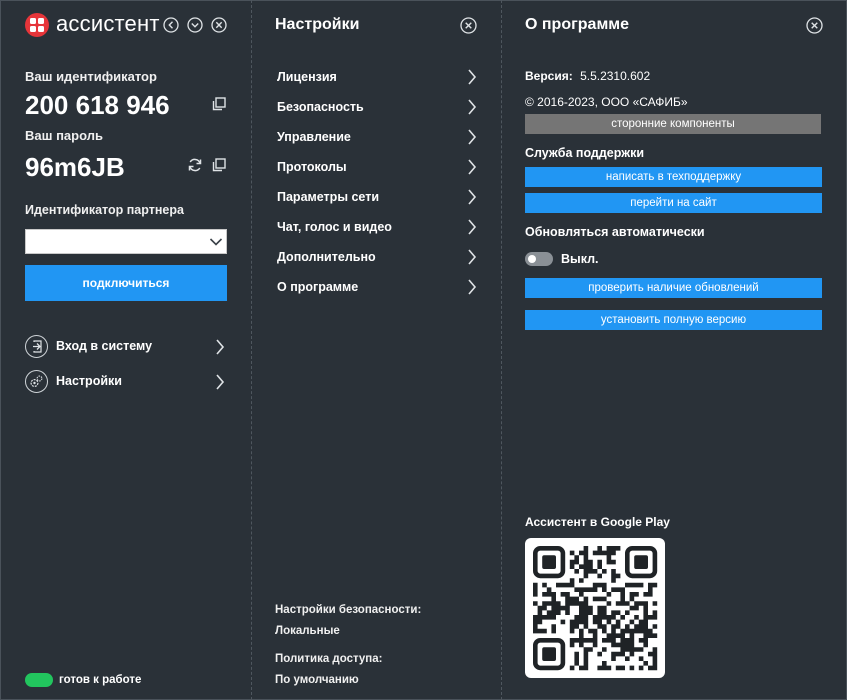 This screenshot has width=847, height=700. I want to click on settings-menu-item: Протоколы, so click(377, 167).